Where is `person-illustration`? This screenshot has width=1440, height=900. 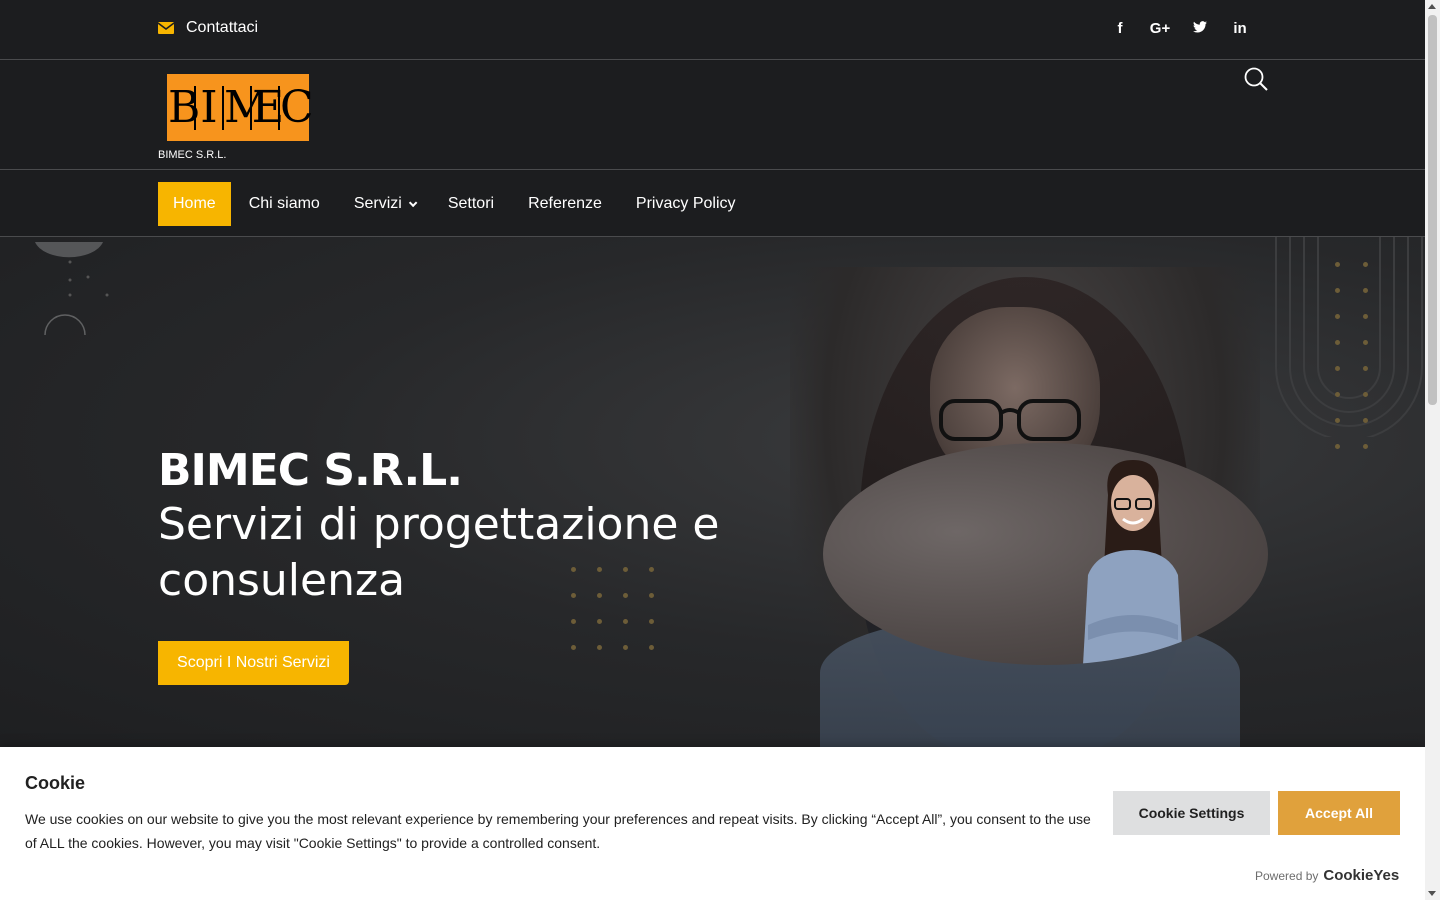 person-illustration is located at coordinates (1133, 562).